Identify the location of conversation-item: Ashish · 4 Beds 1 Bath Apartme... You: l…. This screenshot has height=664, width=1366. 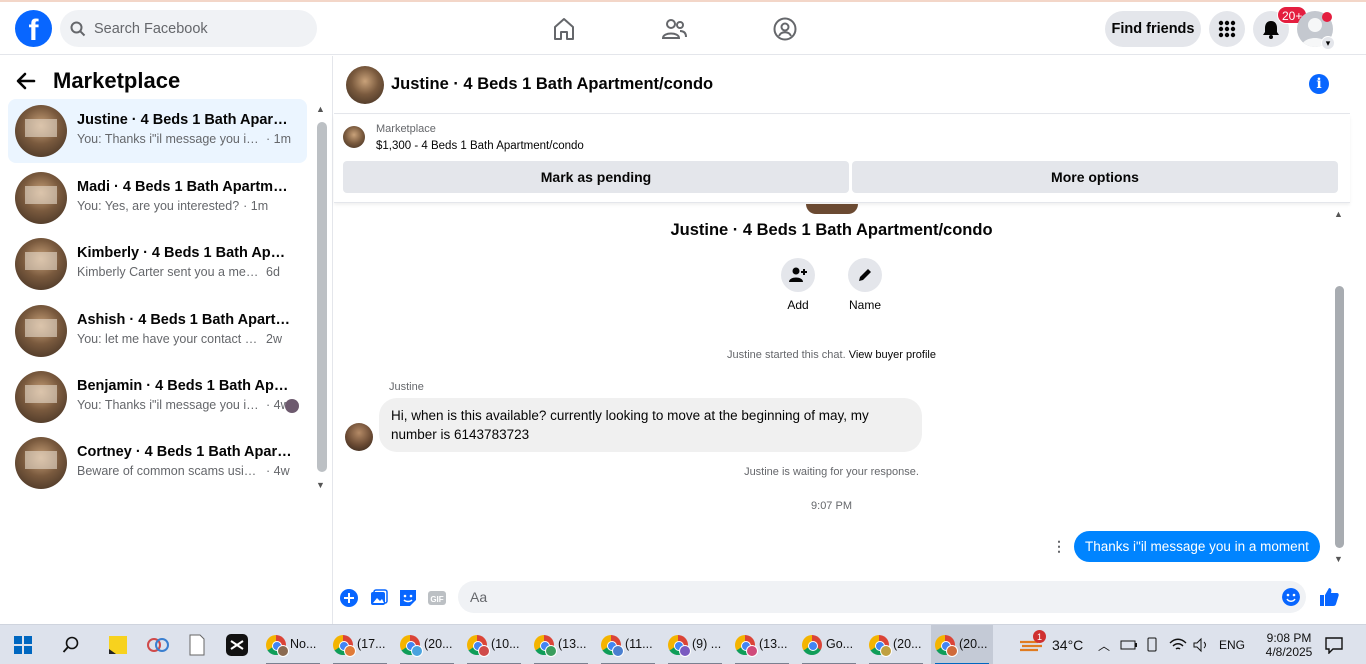
(157, 331).